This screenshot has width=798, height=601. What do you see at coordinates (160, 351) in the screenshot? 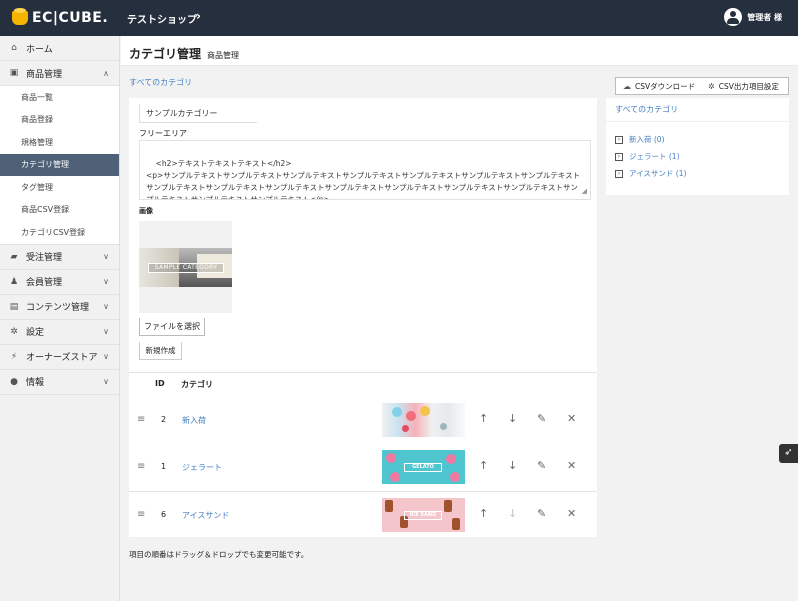
I see `new-category-button: 新規作成` at bounding box center [160, 351].